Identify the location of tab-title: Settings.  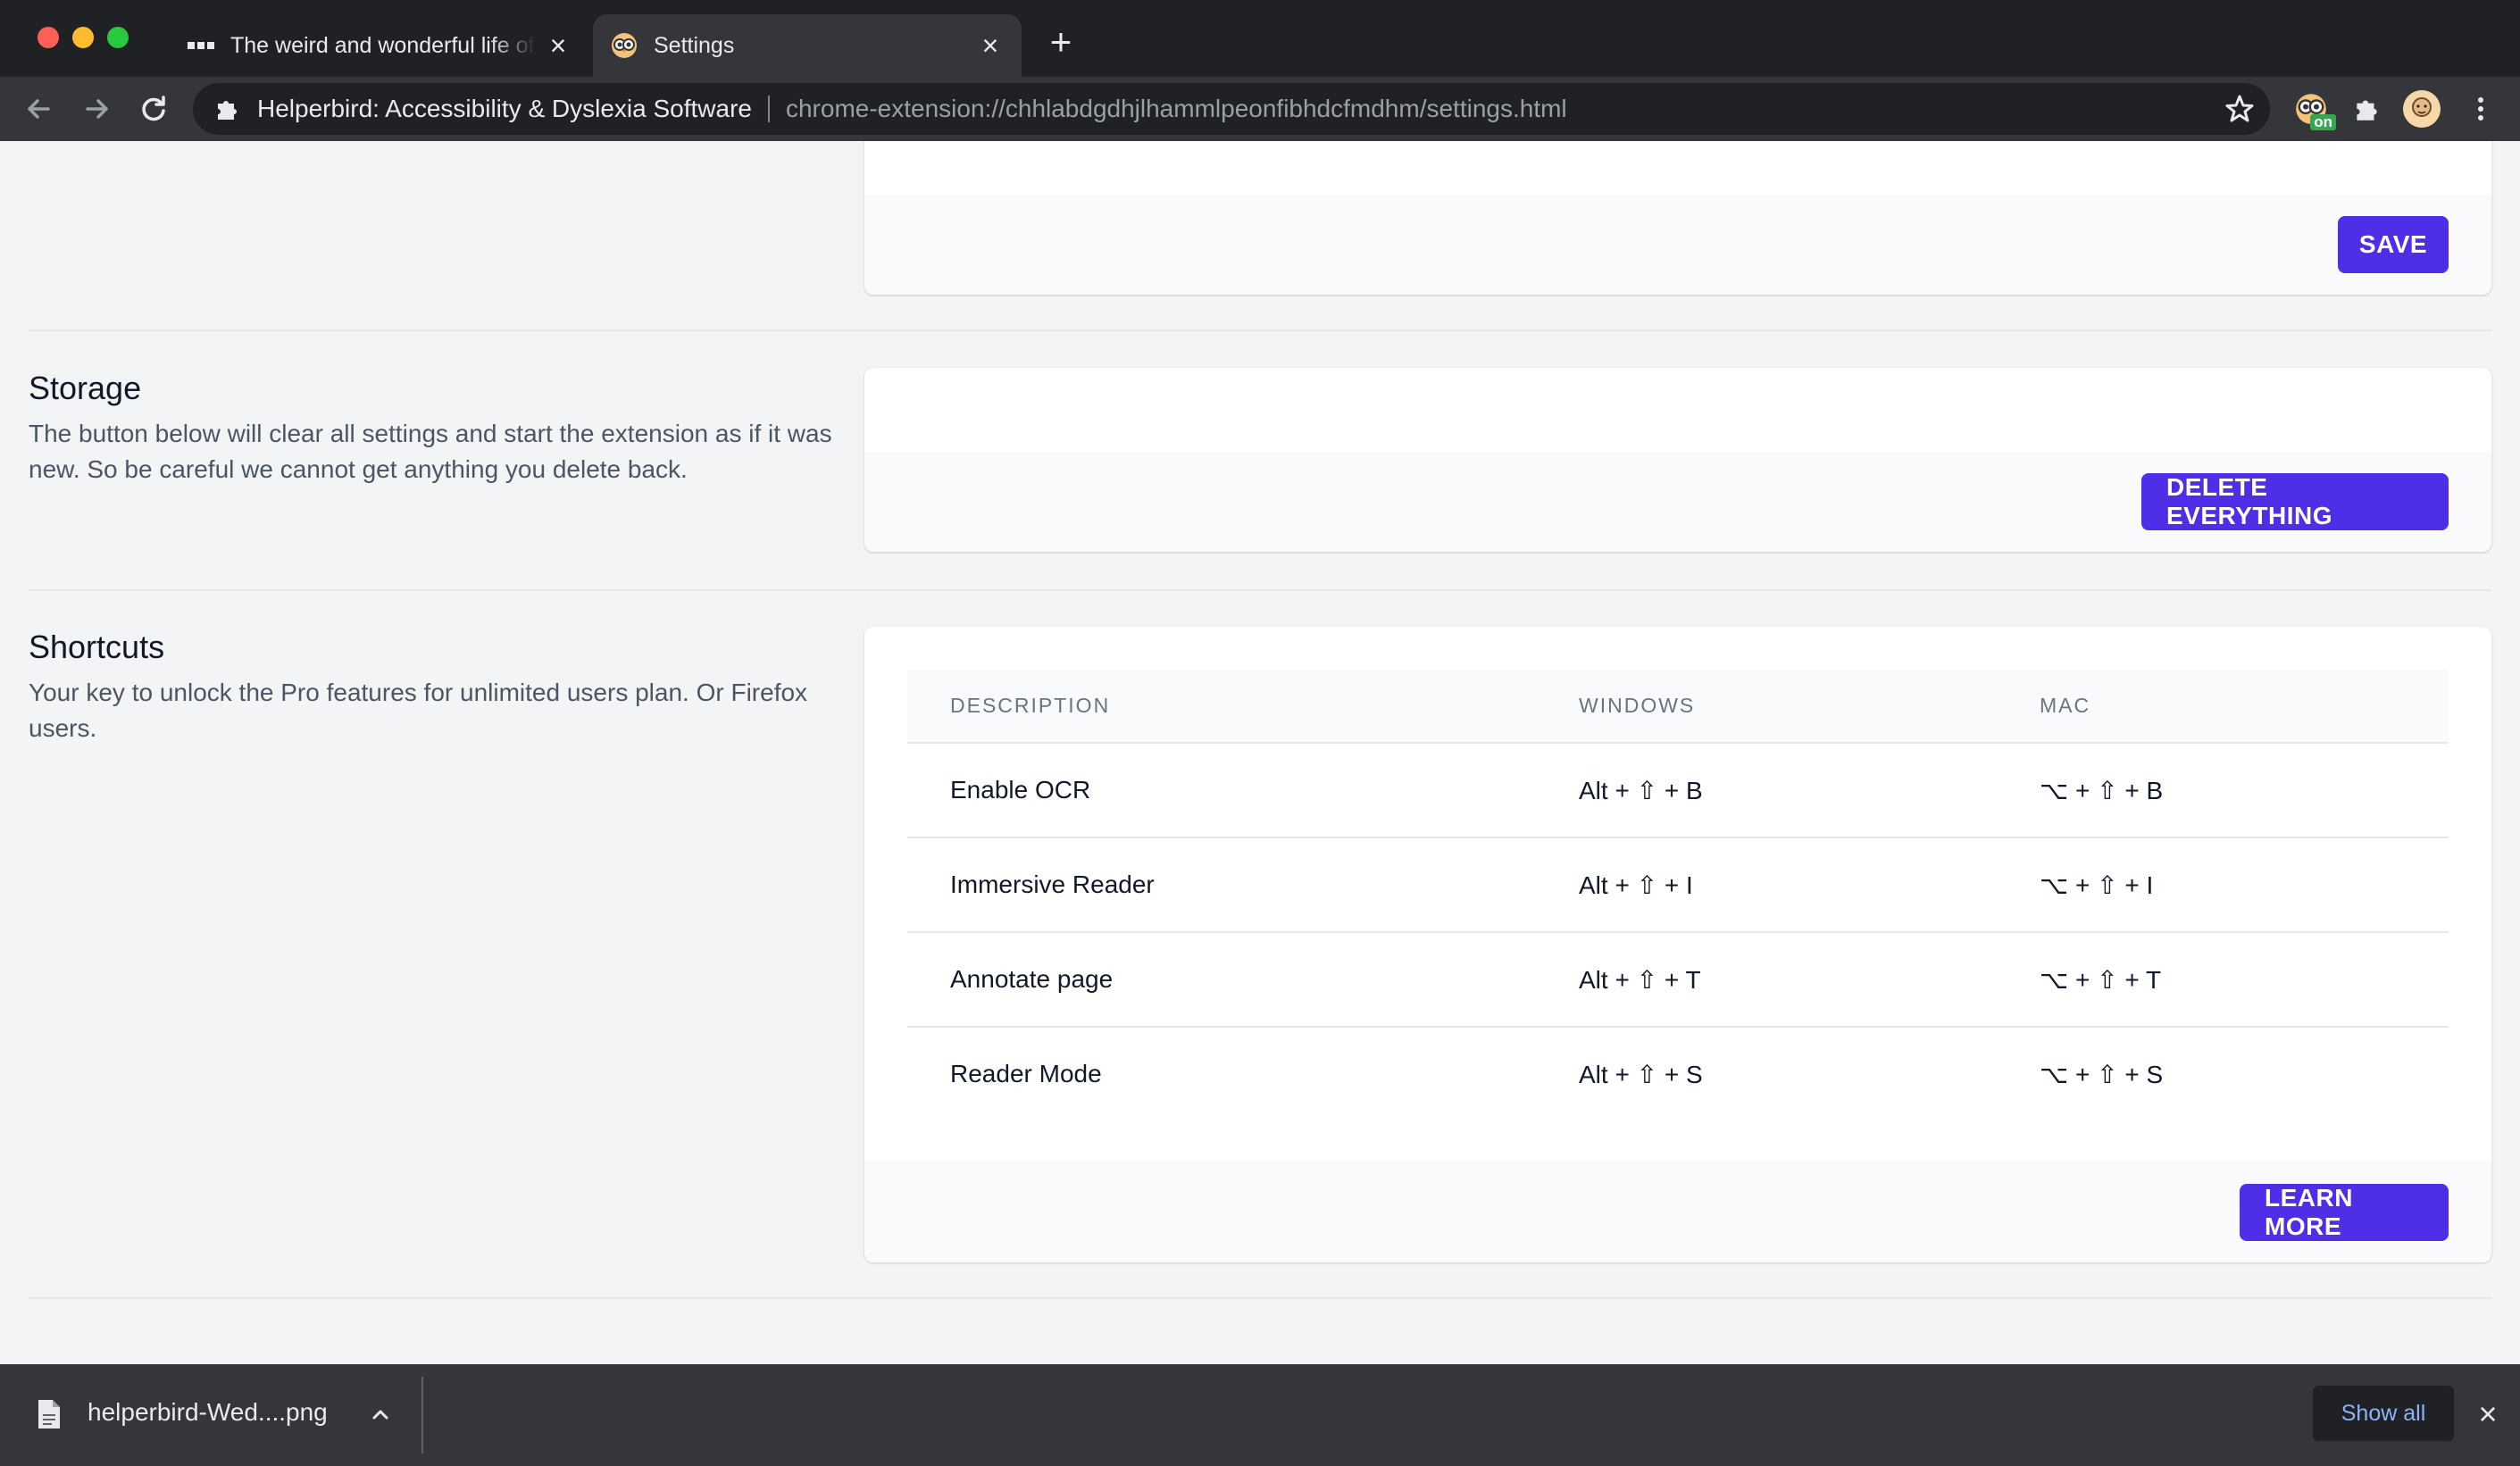
(695, 45).